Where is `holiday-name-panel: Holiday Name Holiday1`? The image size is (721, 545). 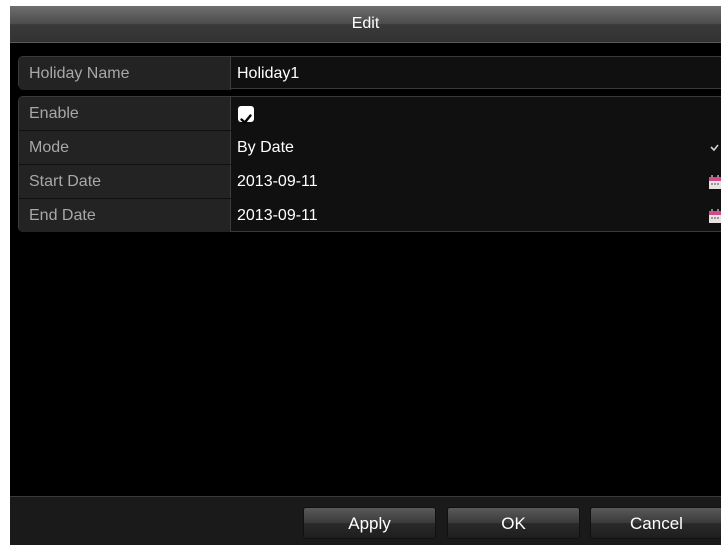 holiday-name-panel: Holiday Name Holiday1 is located at coordinates (369, 73).